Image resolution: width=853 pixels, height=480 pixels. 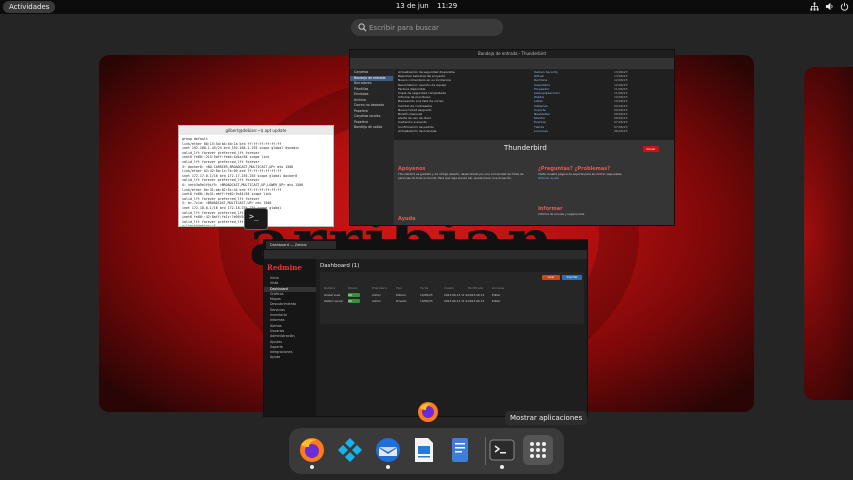 I want to click on dock-kodi, so click(x=350, y=450).